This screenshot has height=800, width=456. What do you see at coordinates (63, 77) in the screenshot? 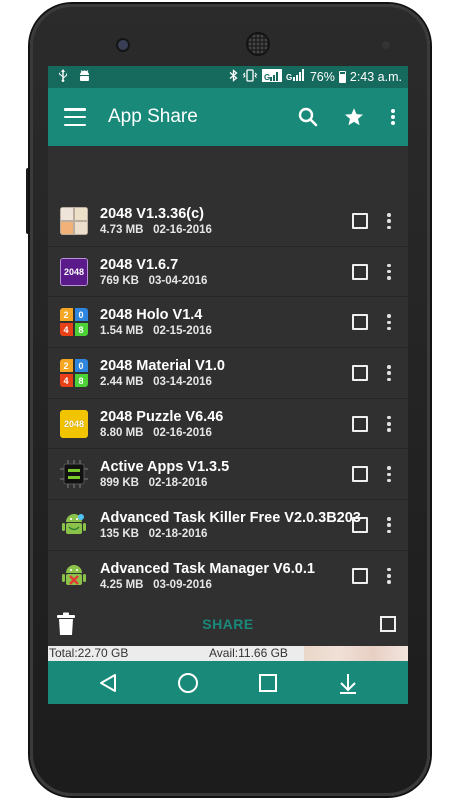
I see `usb-icon` at bounding box center [63, 77].